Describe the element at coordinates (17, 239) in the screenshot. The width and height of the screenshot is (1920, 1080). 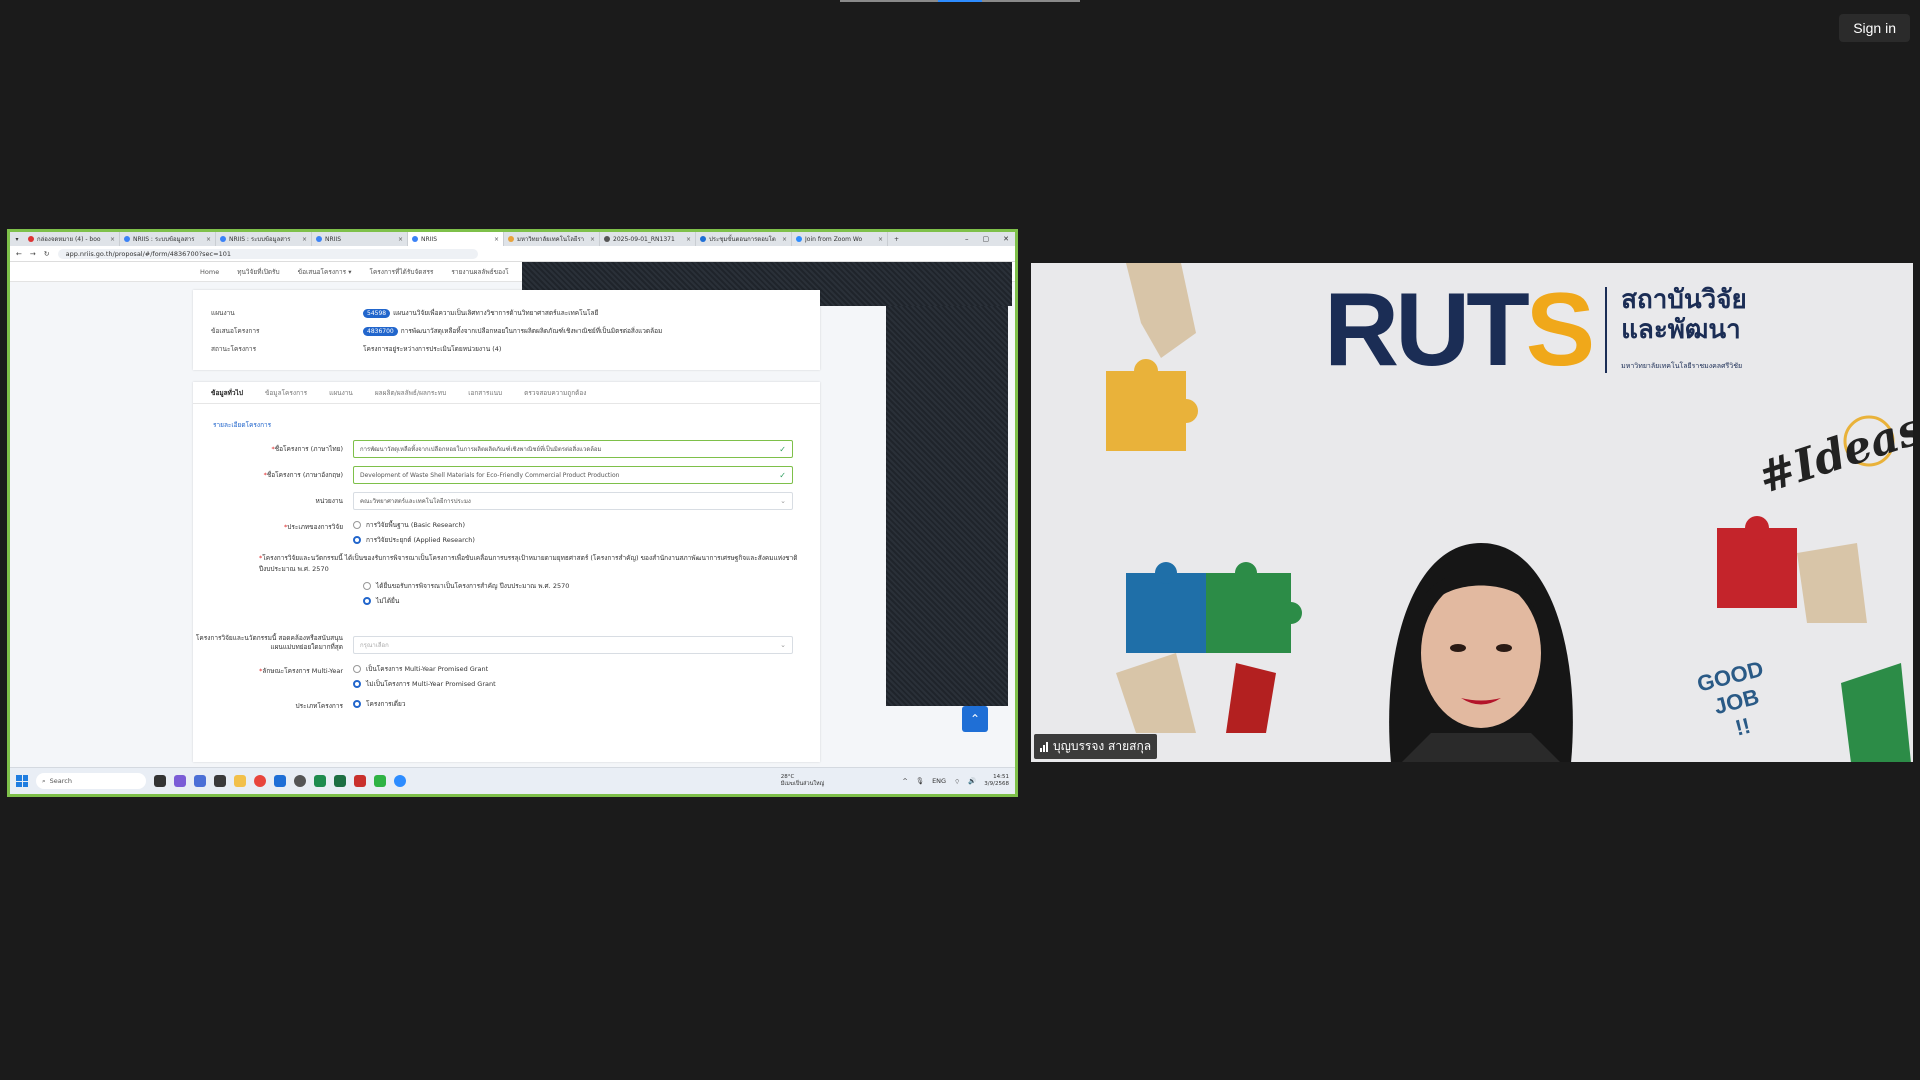
I see `tab-list-icon: ▾` at that location.